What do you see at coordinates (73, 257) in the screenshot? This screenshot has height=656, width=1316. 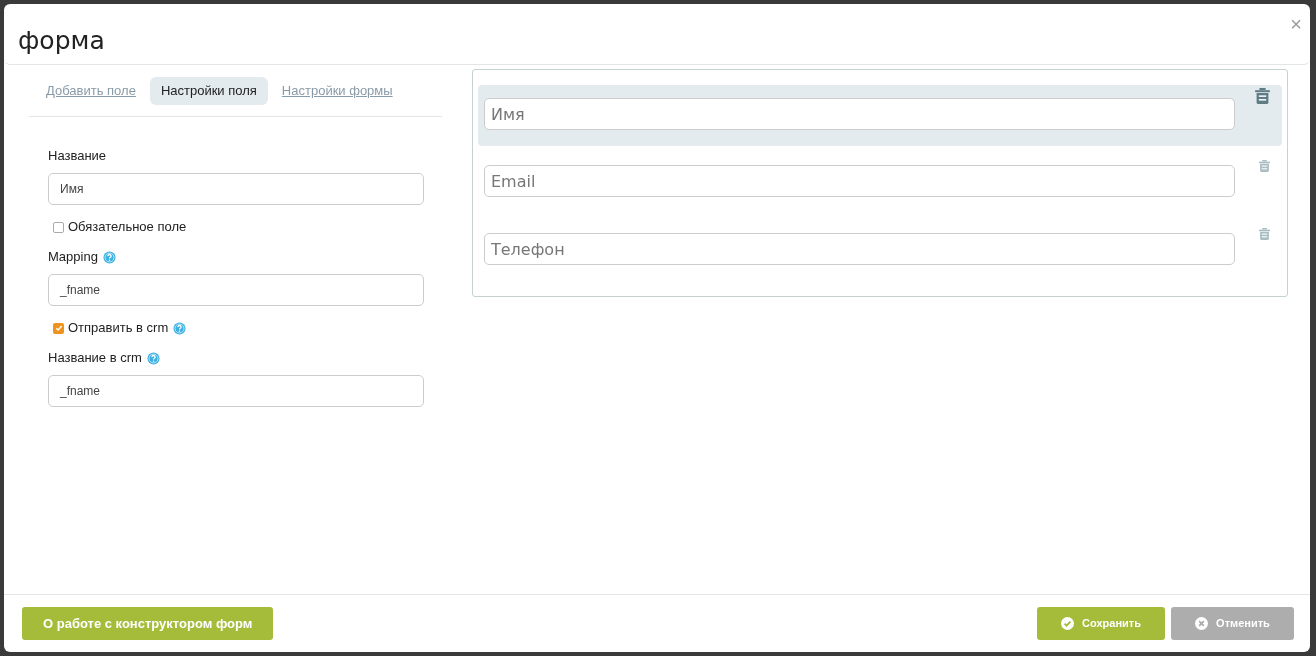 I see `field-label: Mapping` at bounding box center [73, 257].